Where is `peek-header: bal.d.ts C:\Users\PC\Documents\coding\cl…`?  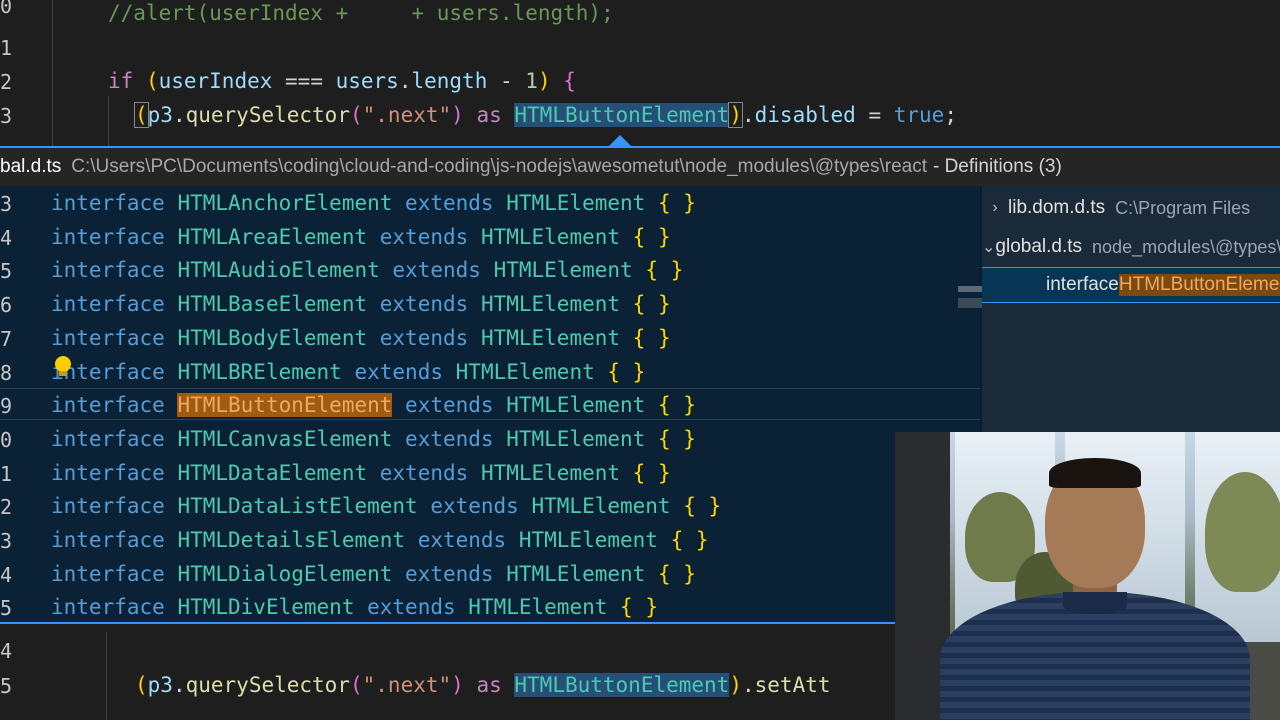
peek-header: bal.d.ts C:\Users\PC\Documents\coding\cl… is located at coordinates (640, 166).